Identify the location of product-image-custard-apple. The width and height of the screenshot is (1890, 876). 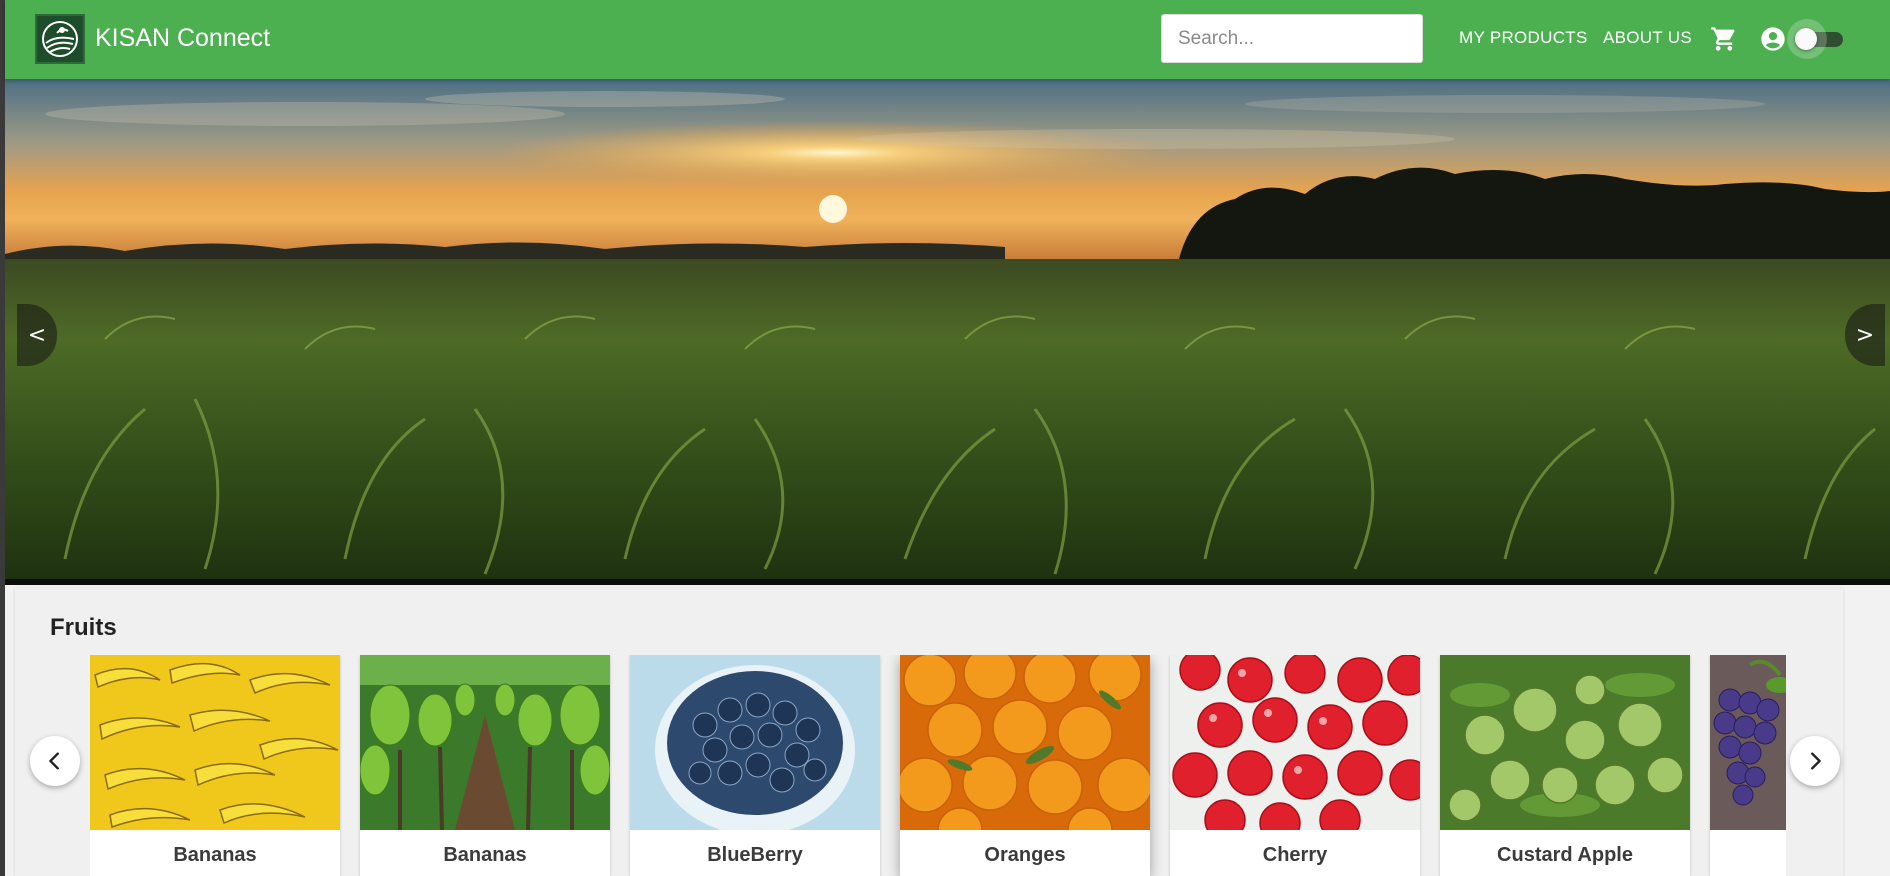
(1565, 742).